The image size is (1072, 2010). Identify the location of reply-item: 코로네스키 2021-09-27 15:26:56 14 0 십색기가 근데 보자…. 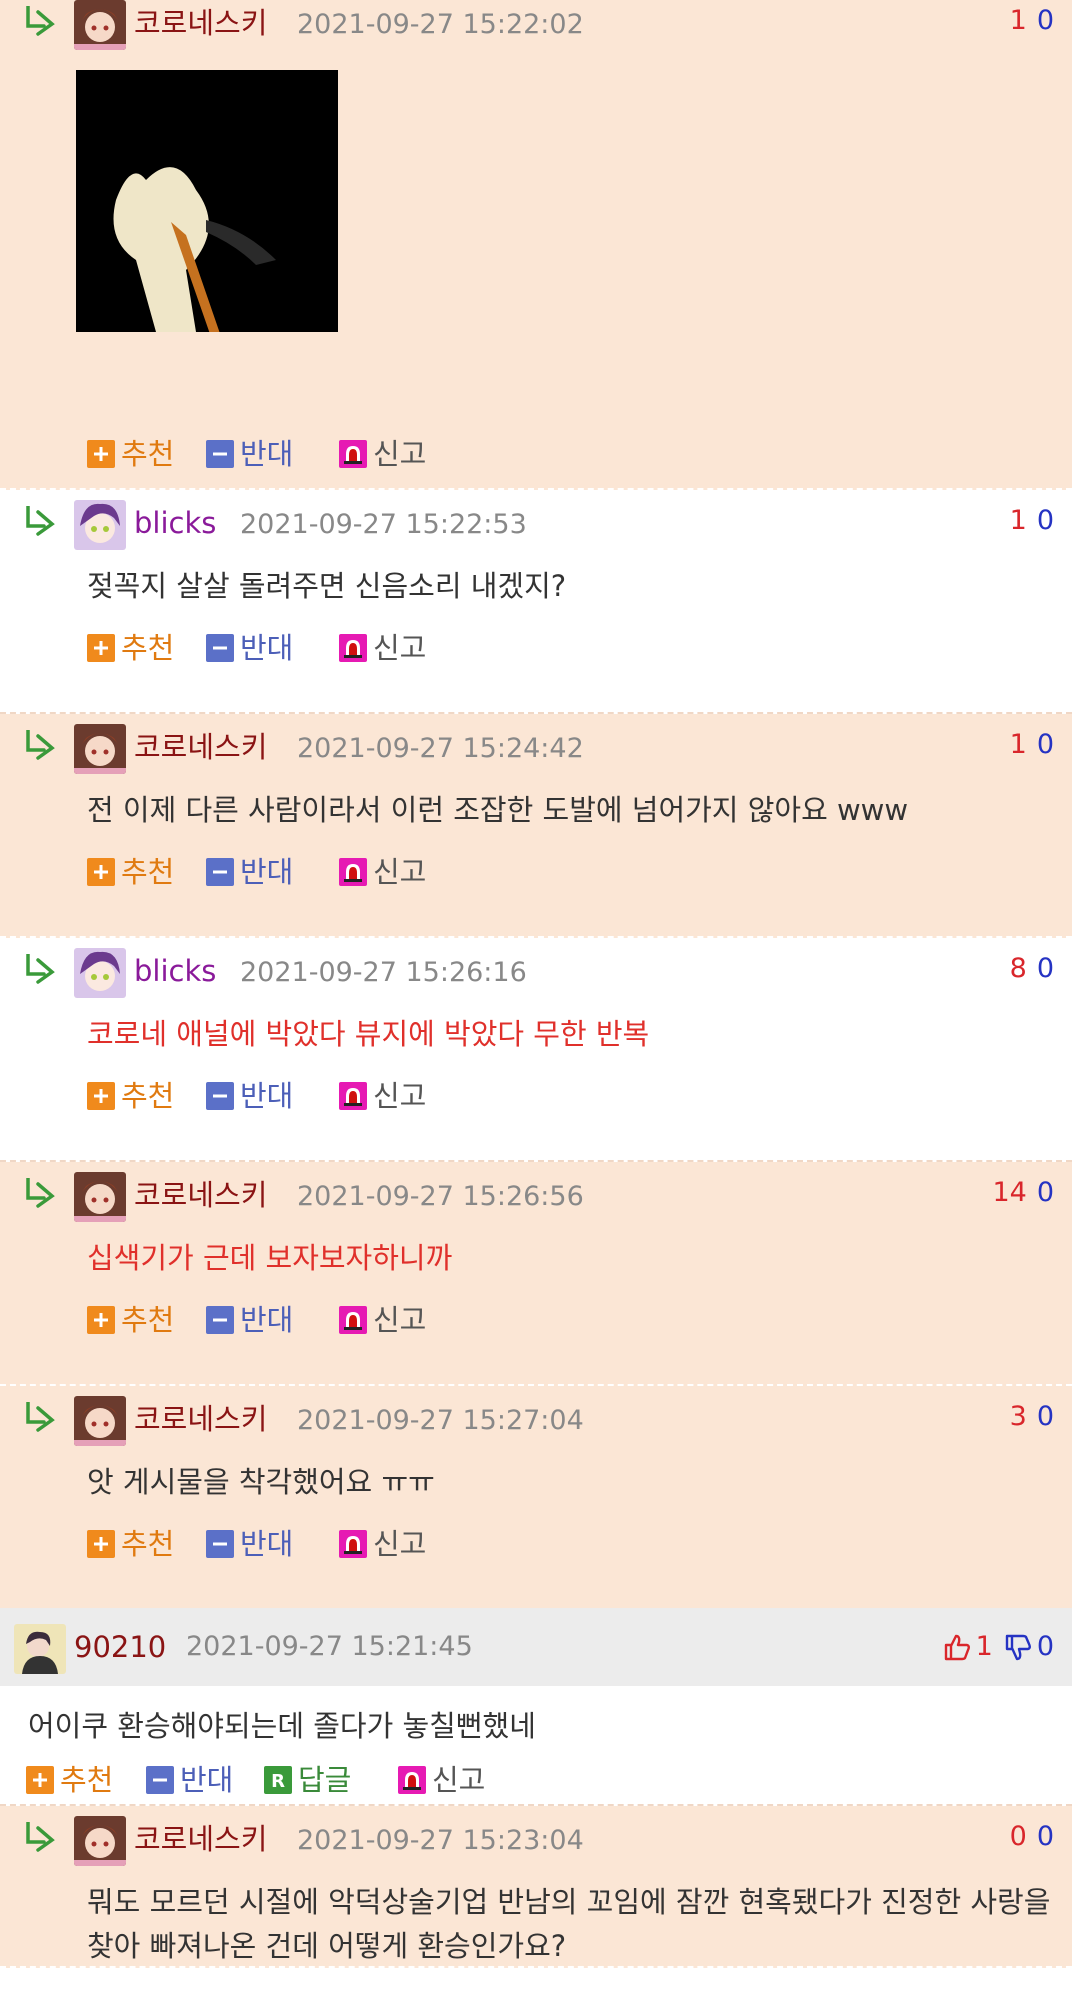
(536, 1274).